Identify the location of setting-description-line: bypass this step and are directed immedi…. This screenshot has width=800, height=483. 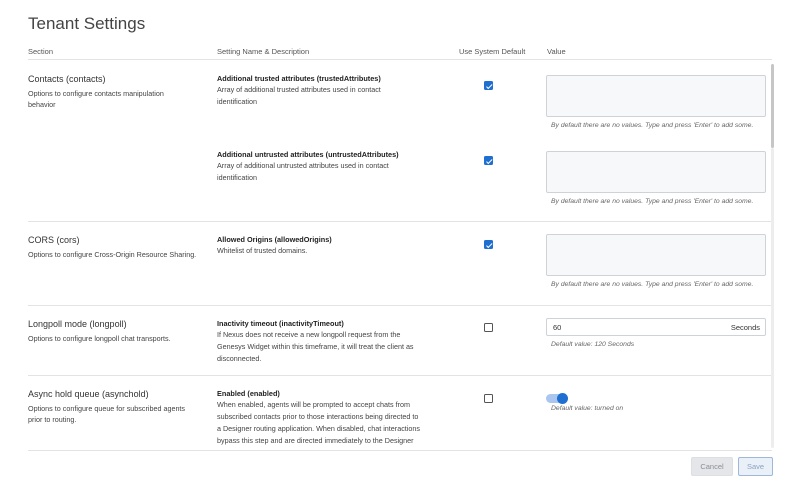
(315, 440).